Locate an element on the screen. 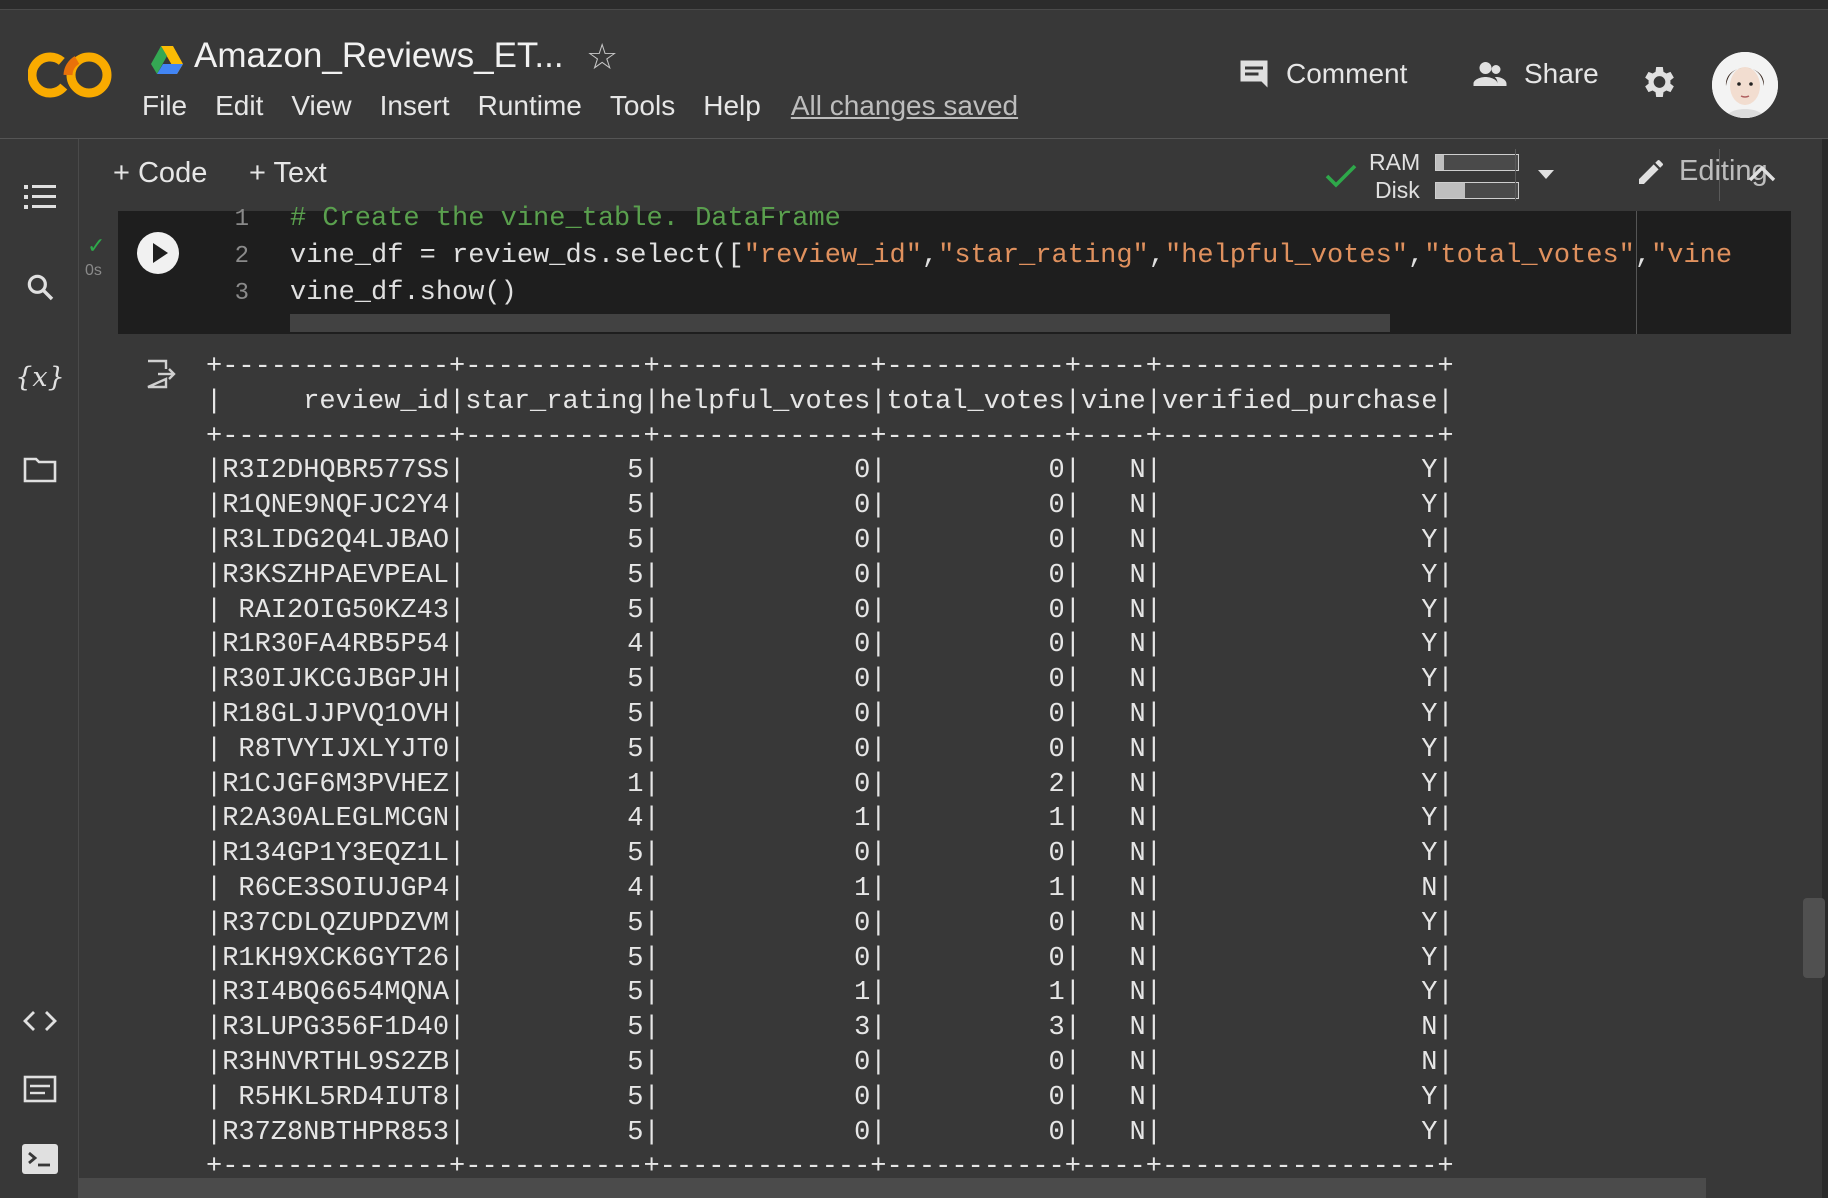 This screenshot has height=1198, width=1828. menu-insert: Insert is located at coordinates (415, 106).